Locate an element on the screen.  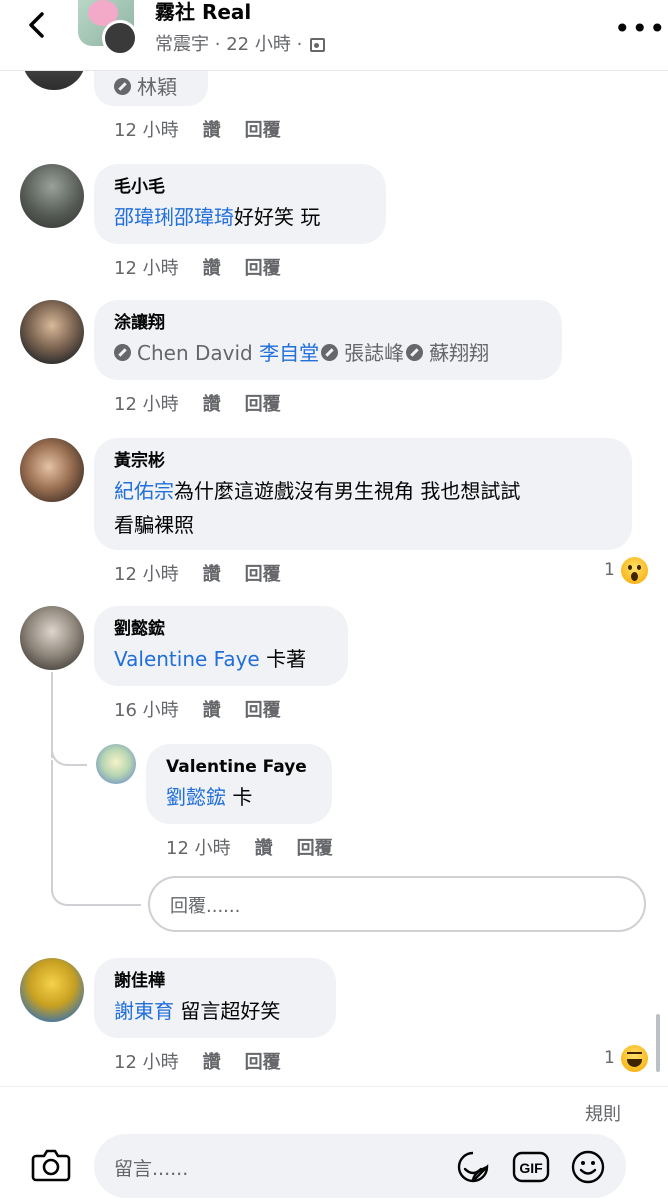
comment-bubble: 林穎 is located at coordinates (151, 86).